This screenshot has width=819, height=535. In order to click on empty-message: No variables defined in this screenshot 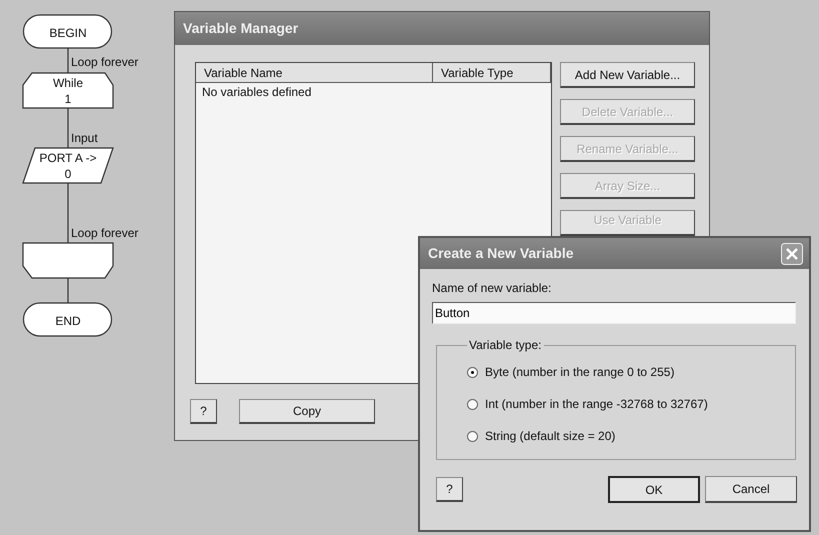, I will do `click(256, 92)`.